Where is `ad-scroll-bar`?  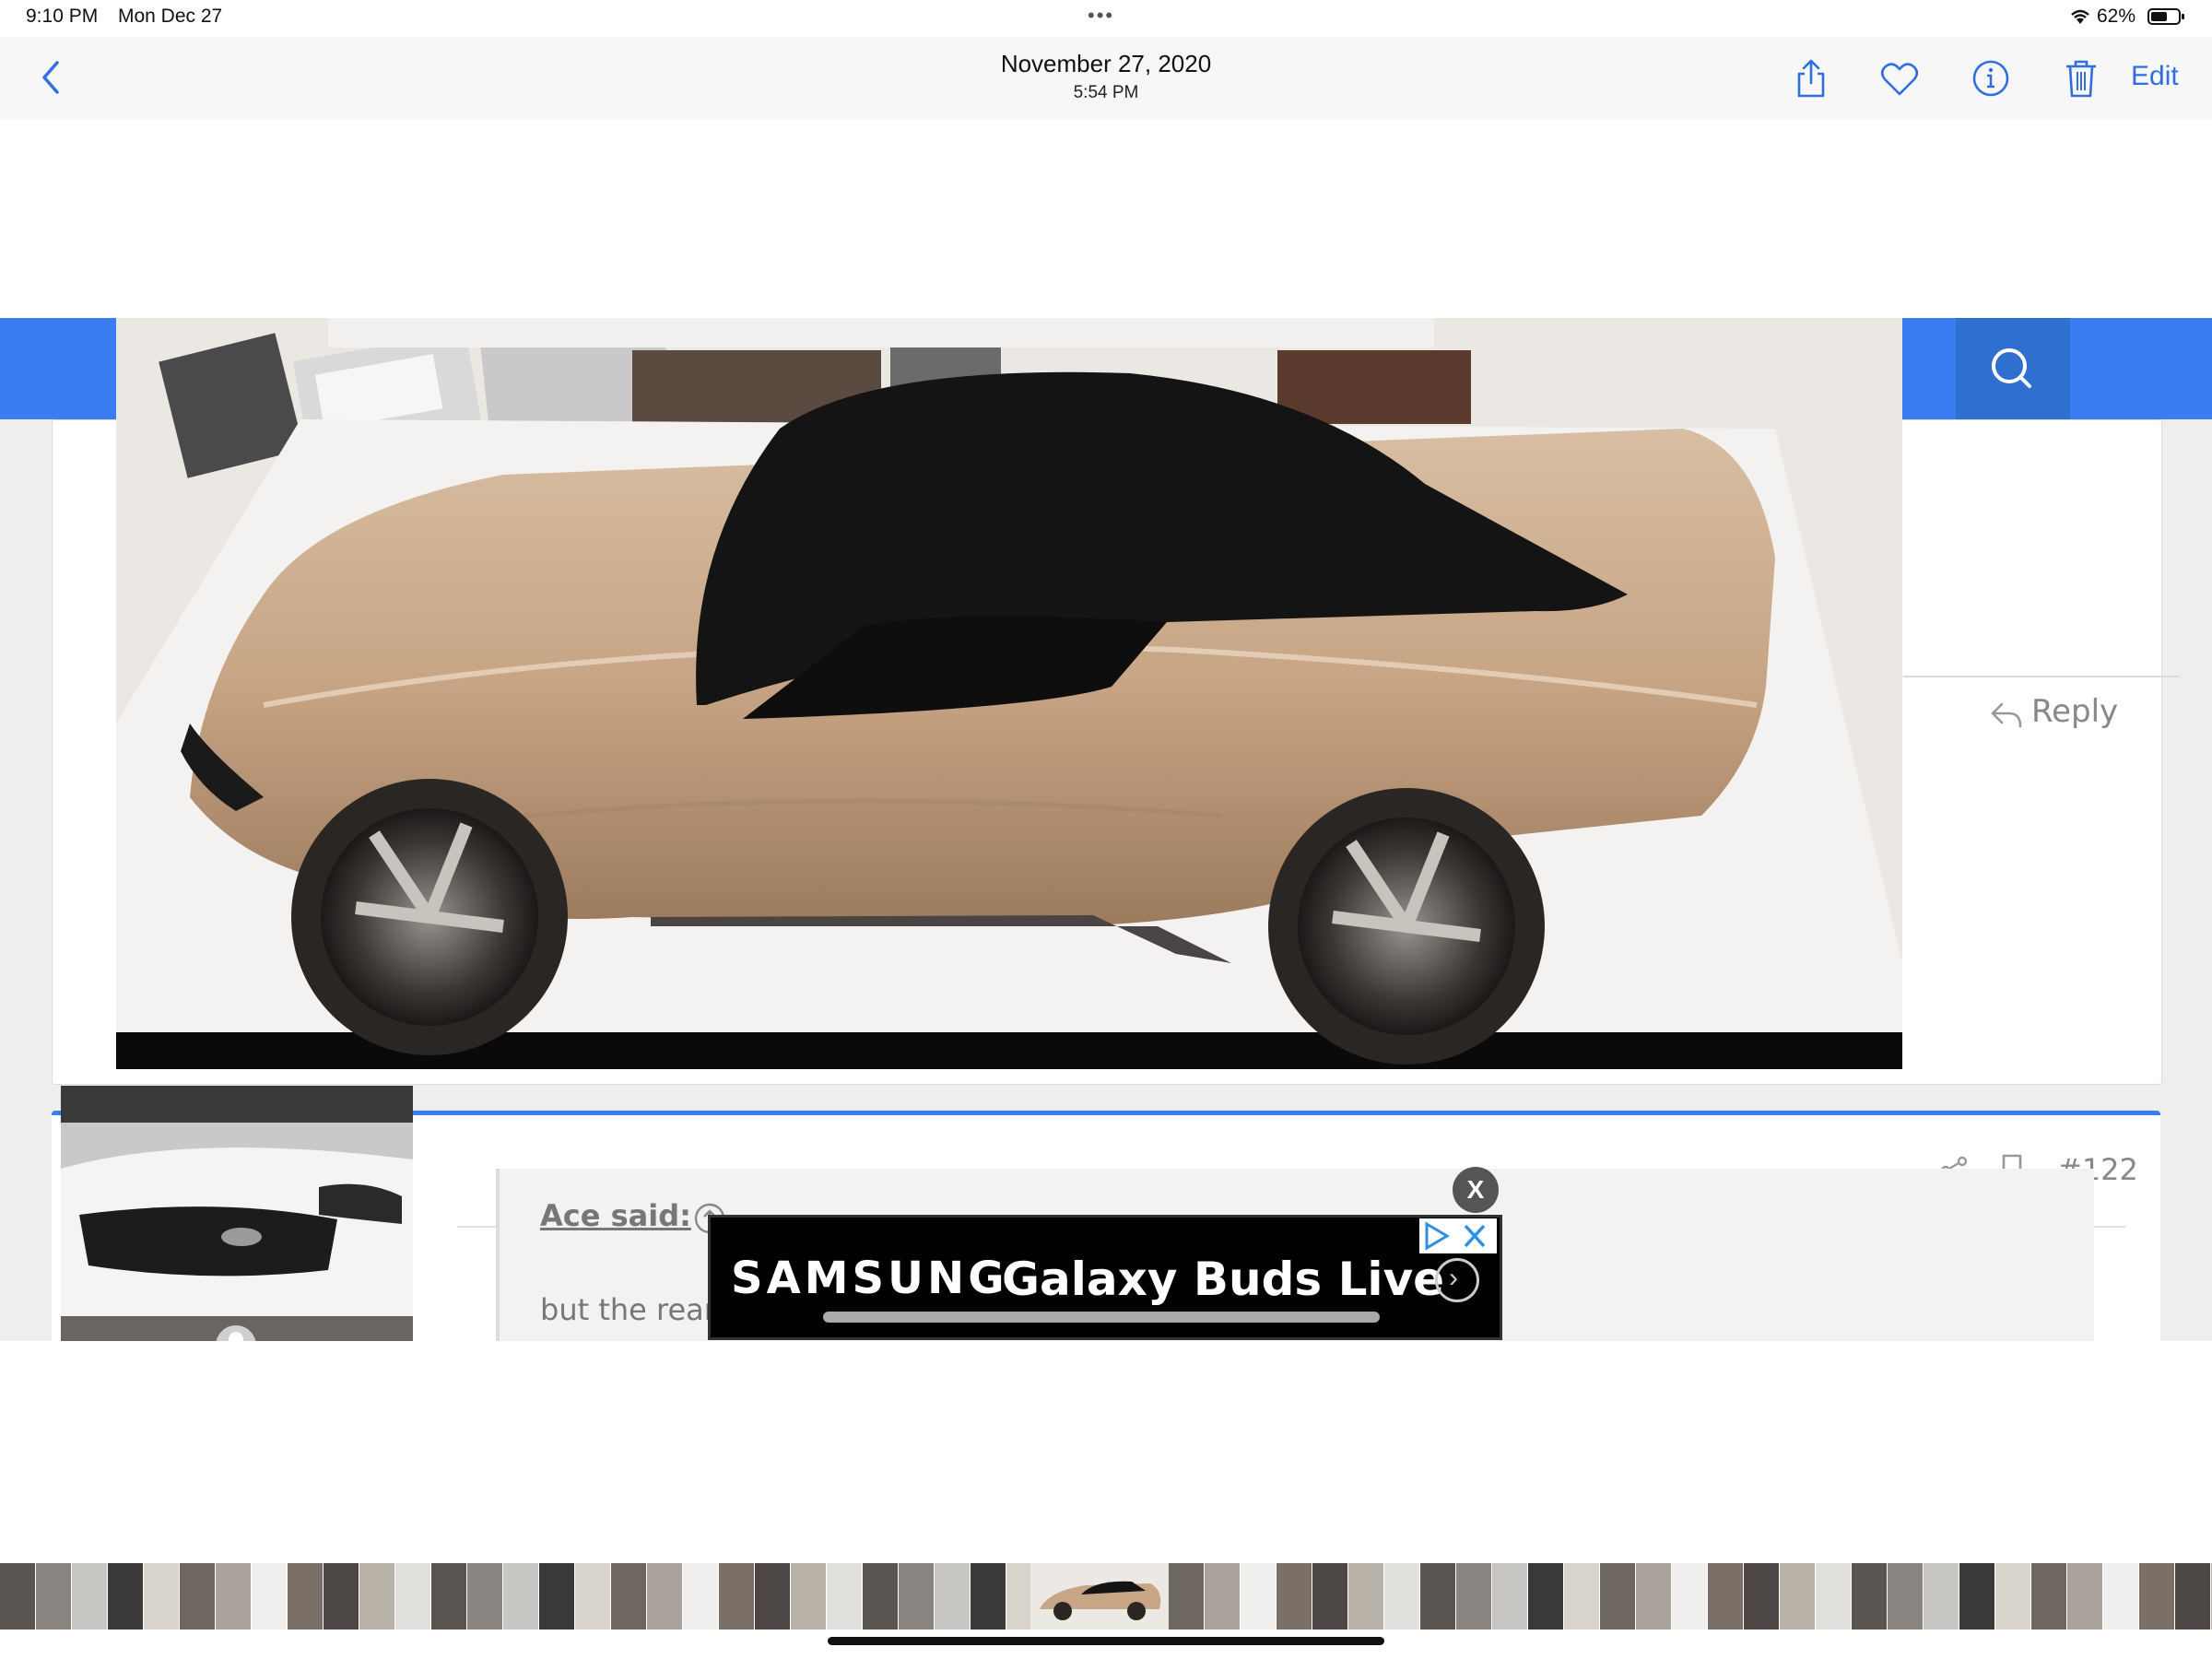
ad-scroll-bar is located at coordinates (1101, 1317).